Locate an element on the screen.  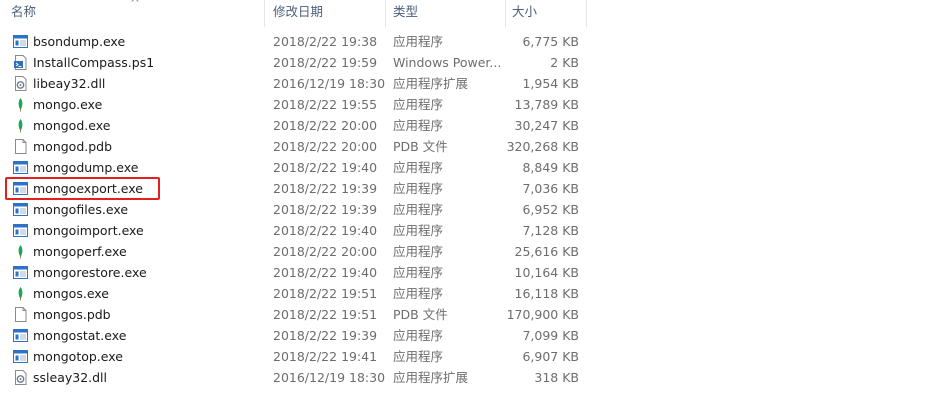
file-row: mongotop.exe 2018/2/22 19:41 应用程序 6,907 KB is located at coordinates (295, 356).